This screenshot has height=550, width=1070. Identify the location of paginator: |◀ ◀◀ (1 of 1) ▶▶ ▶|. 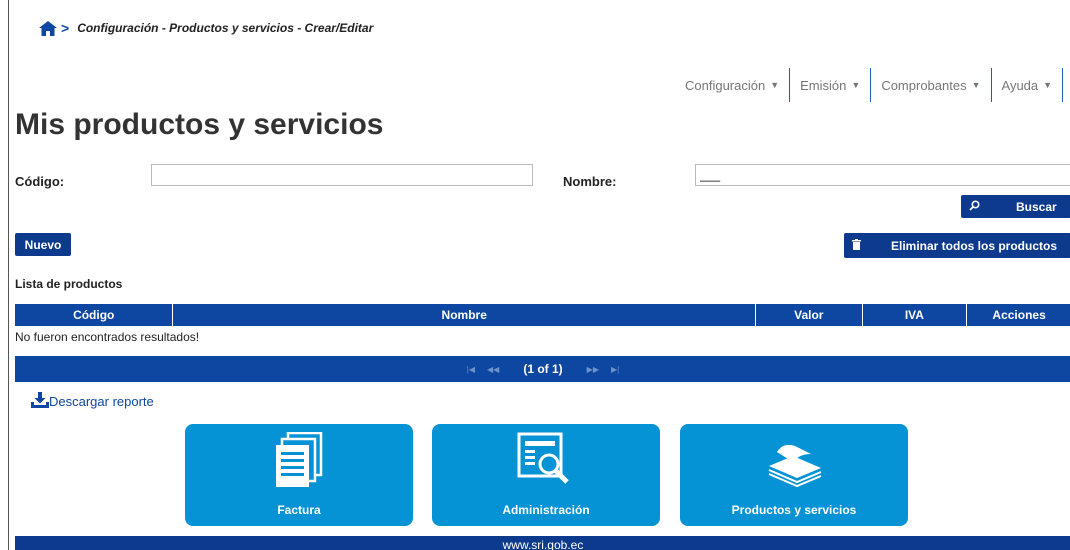
(542, 369).